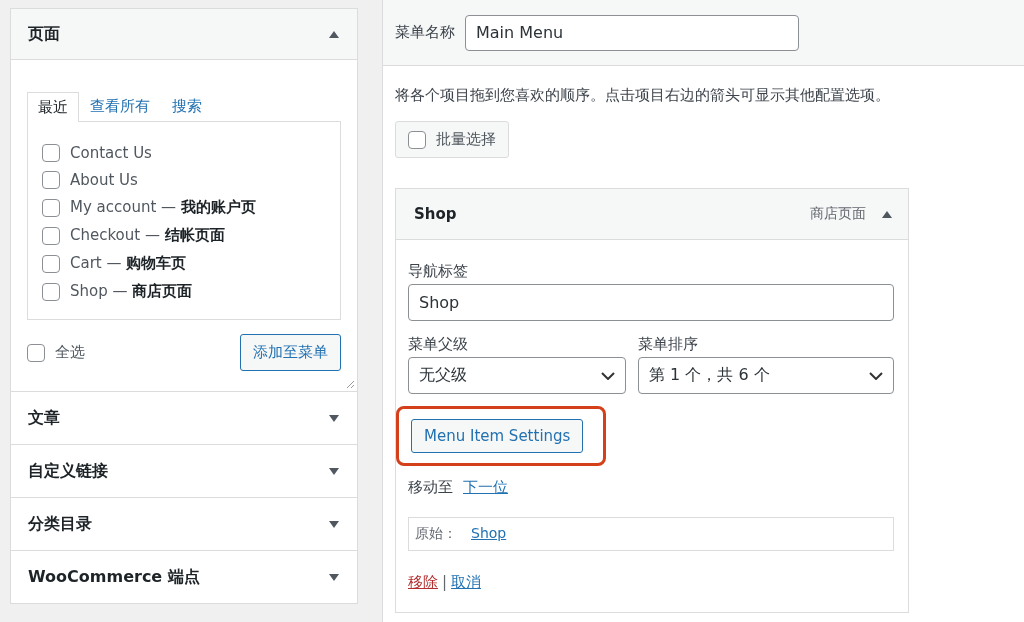 The height and width of the screenshot is (622, 1024). I want to click on page-label: Cart — 购物车页, so click(128, 263).